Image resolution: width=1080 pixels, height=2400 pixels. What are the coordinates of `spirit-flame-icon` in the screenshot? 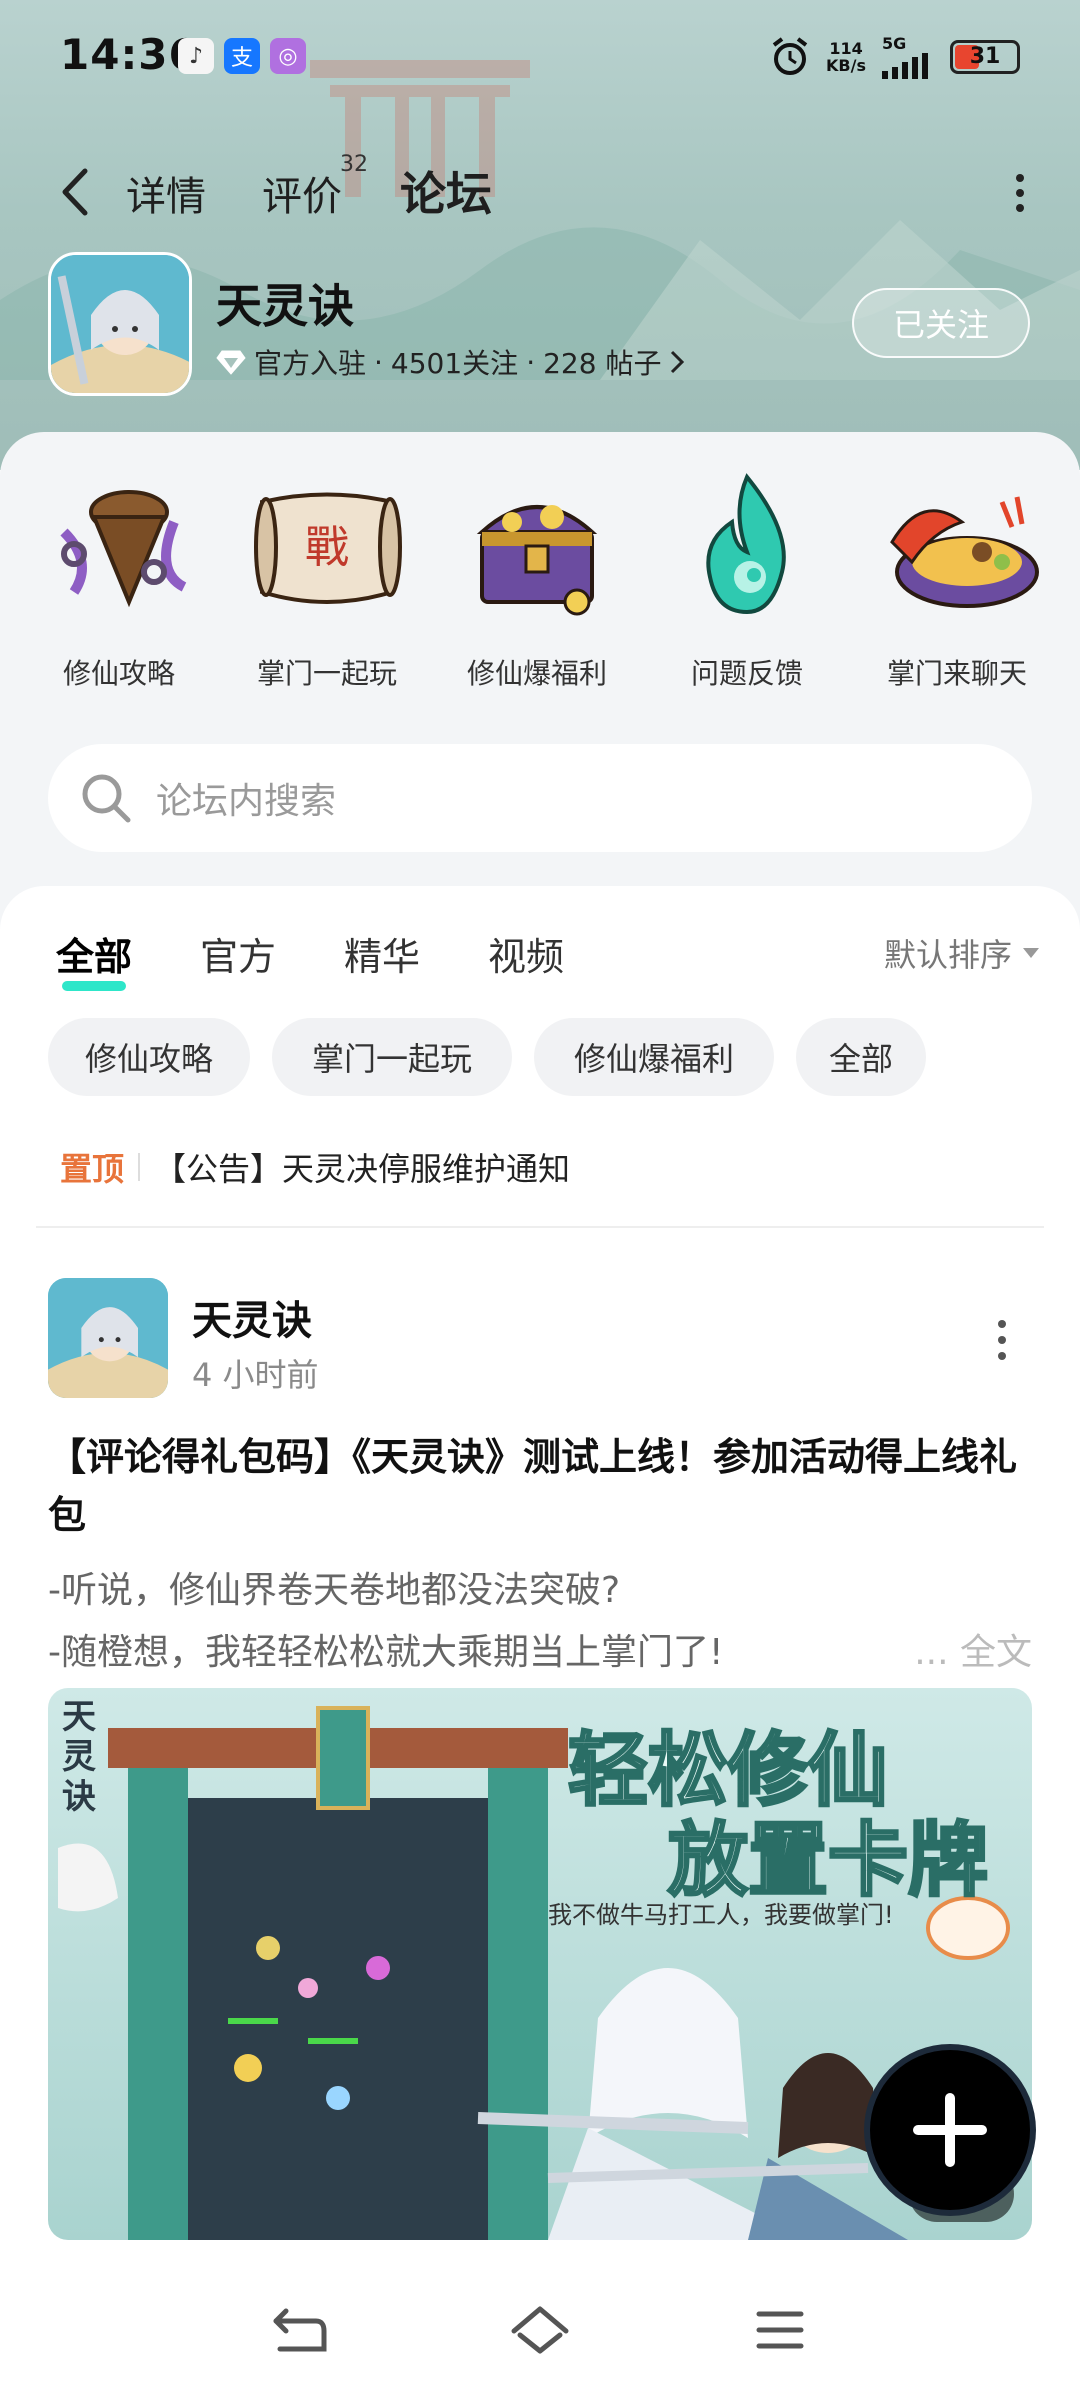 It's located at (746, 544).